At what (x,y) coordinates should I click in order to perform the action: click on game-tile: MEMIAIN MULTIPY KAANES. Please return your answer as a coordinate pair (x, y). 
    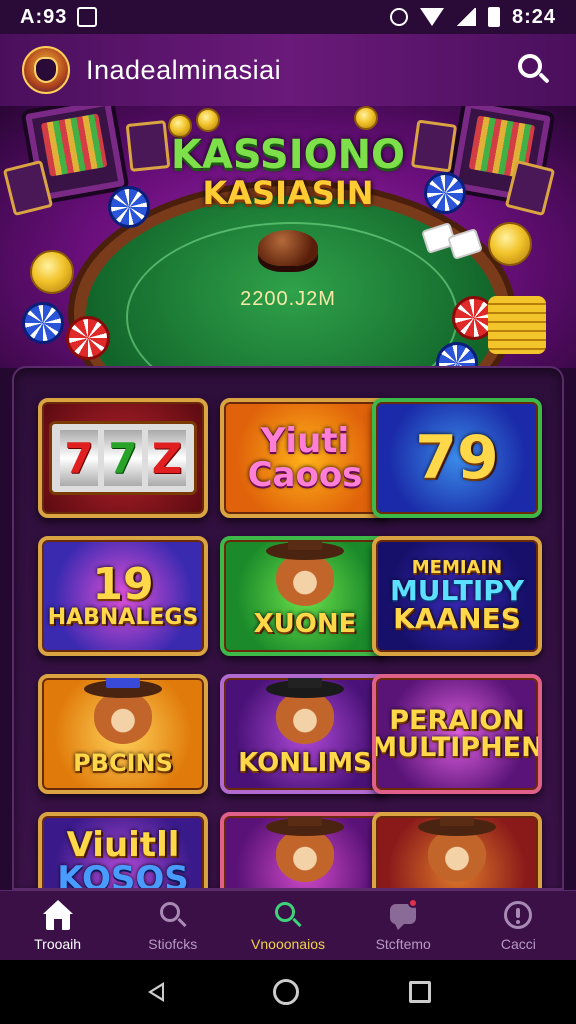
    Looking at the image, I should click on (457, 596).